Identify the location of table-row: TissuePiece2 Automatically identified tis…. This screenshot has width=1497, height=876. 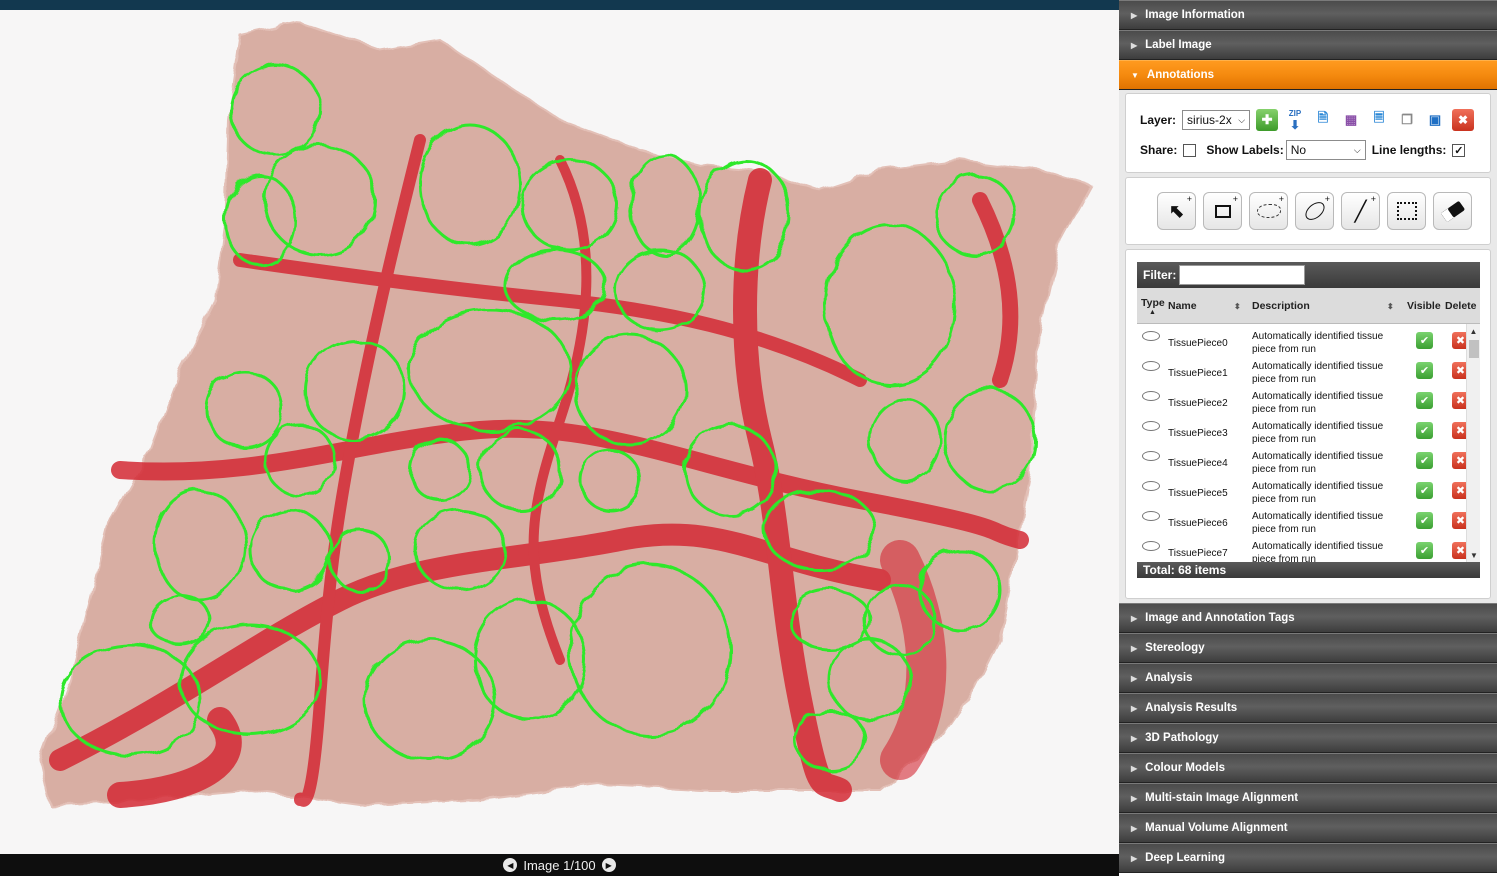
(1308, 399).